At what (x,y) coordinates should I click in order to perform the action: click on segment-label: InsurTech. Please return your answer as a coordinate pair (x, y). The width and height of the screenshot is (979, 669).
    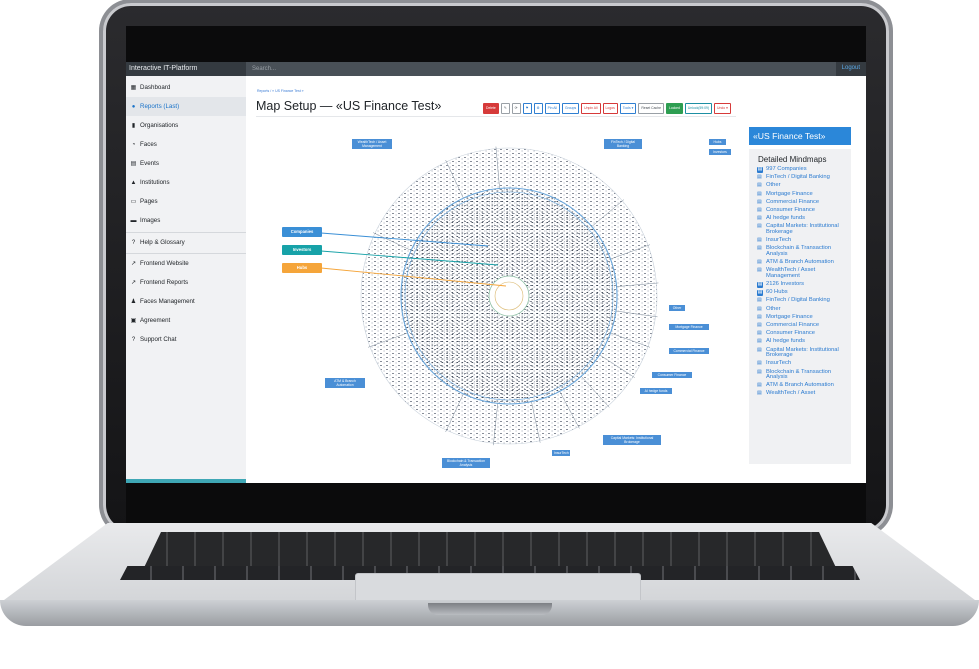
    Looking at the image, I should click on (561, 453).